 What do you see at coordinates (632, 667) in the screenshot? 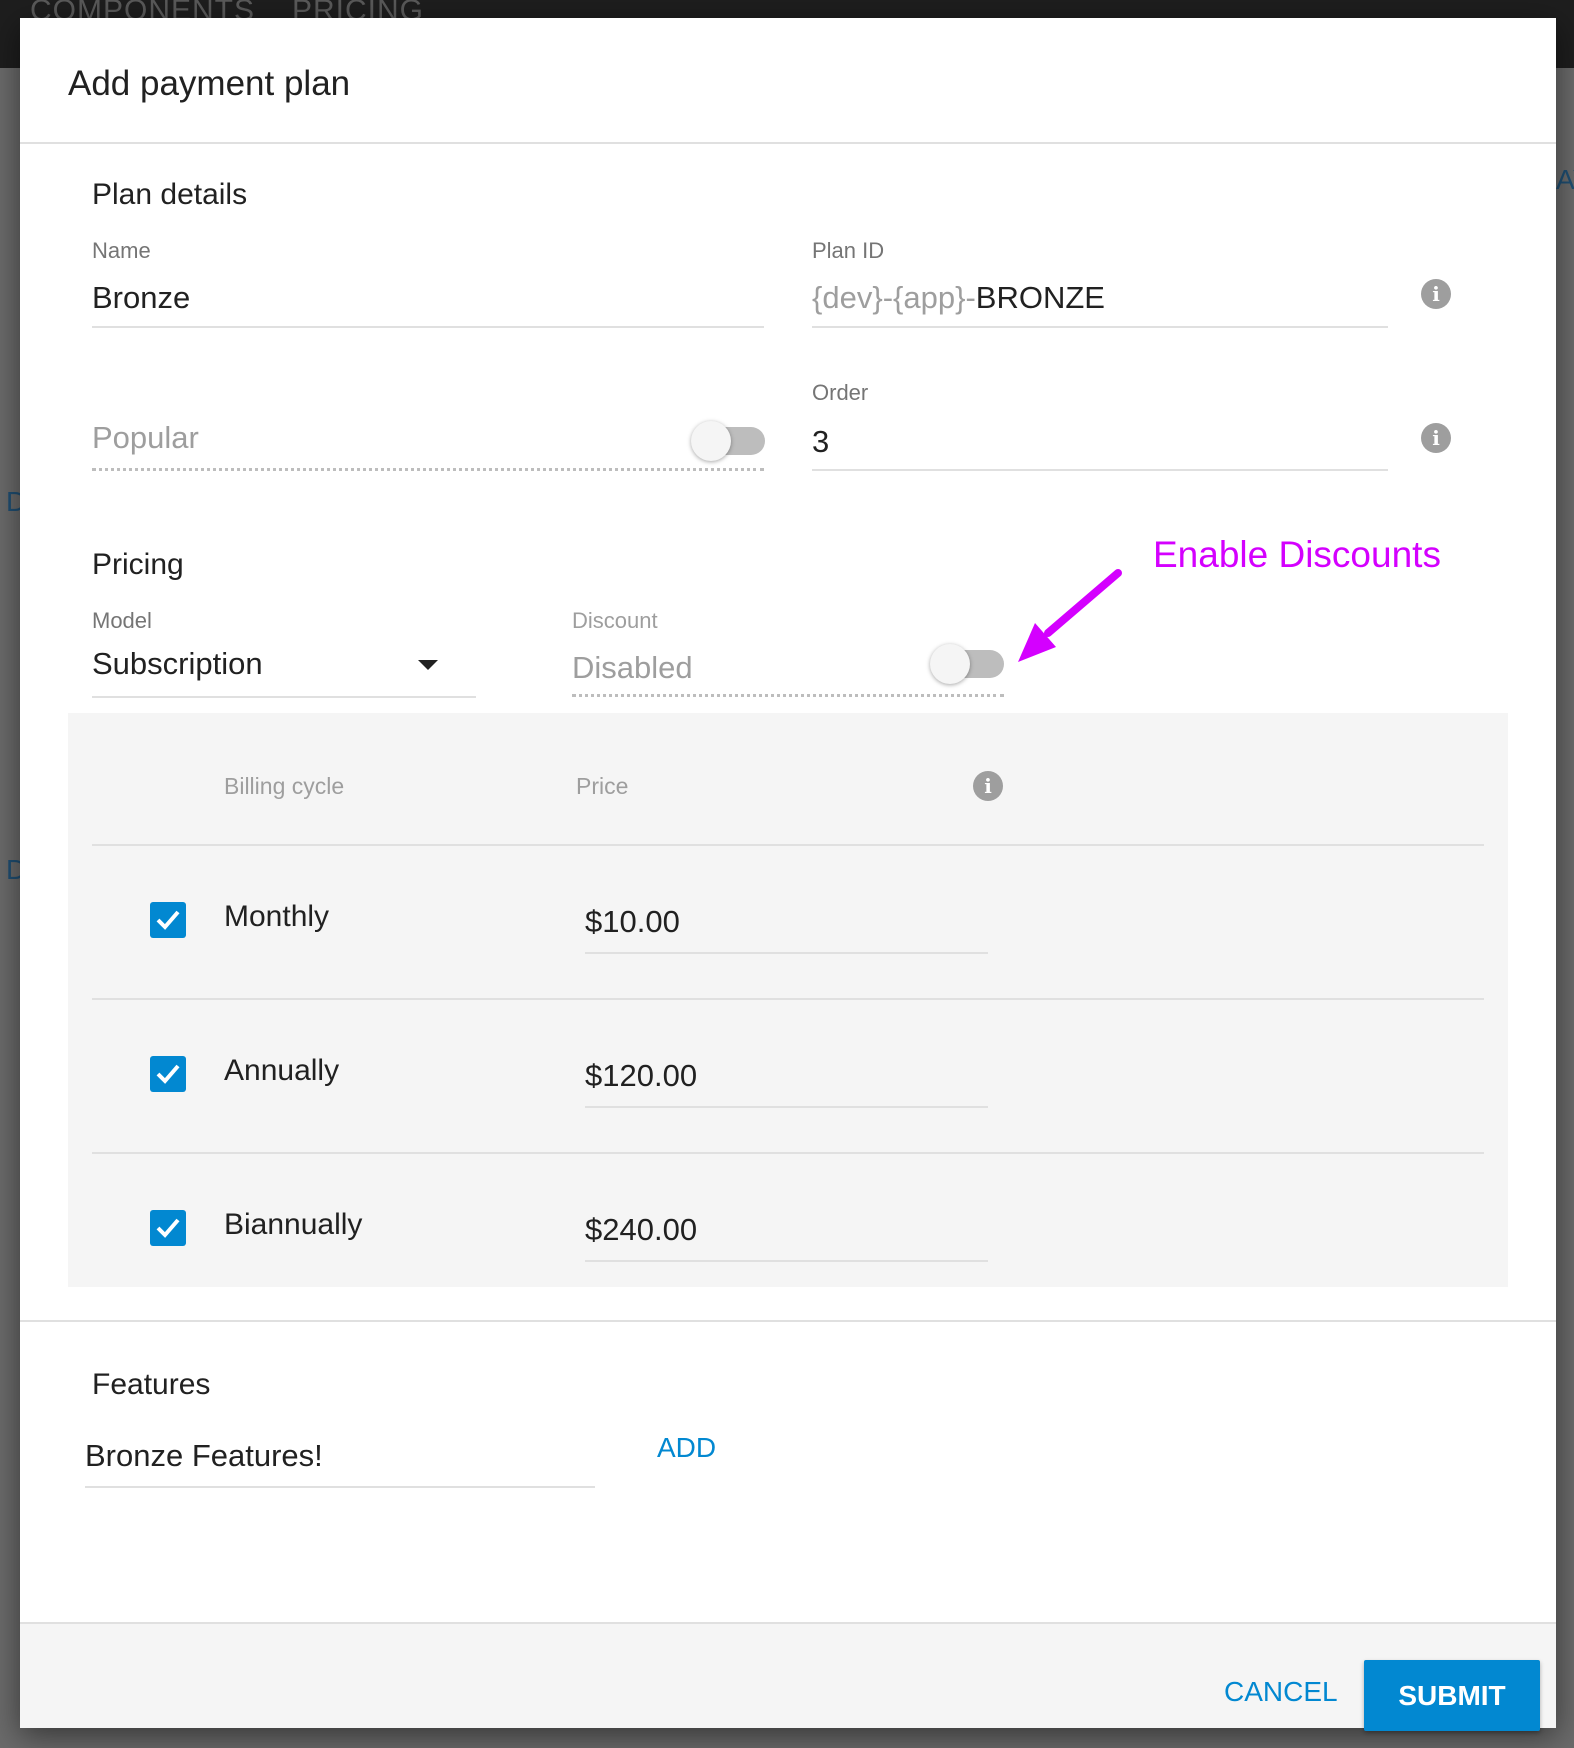
I see `discount-value: Disabled` at bounding box center [632, 667].